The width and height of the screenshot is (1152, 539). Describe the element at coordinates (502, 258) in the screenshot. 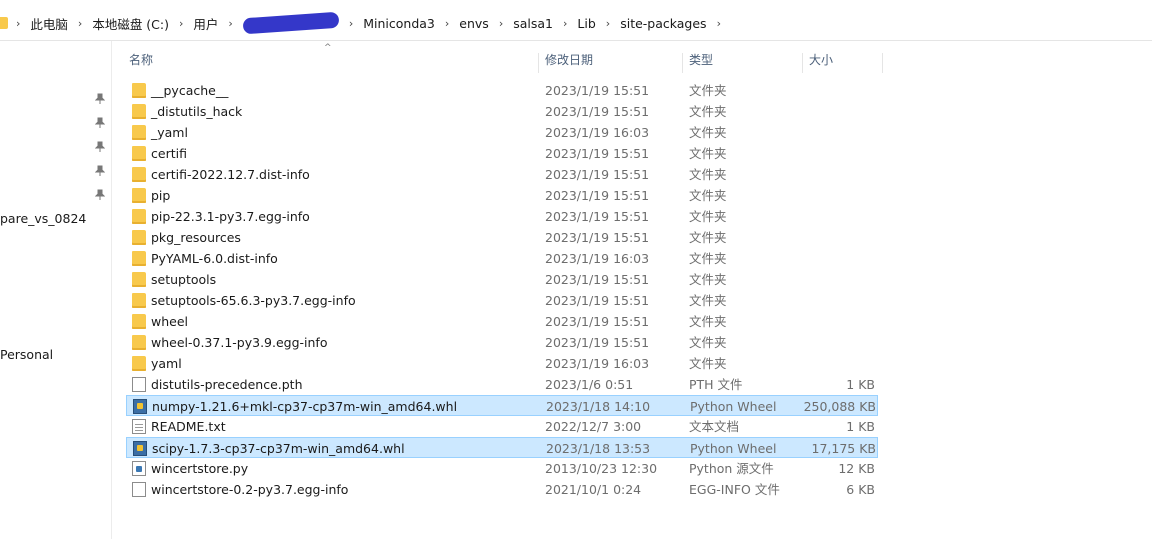

I see `file-row: PyYAML-6.0.dist-info 2023/1/19 16:03 文件夹` at that location.